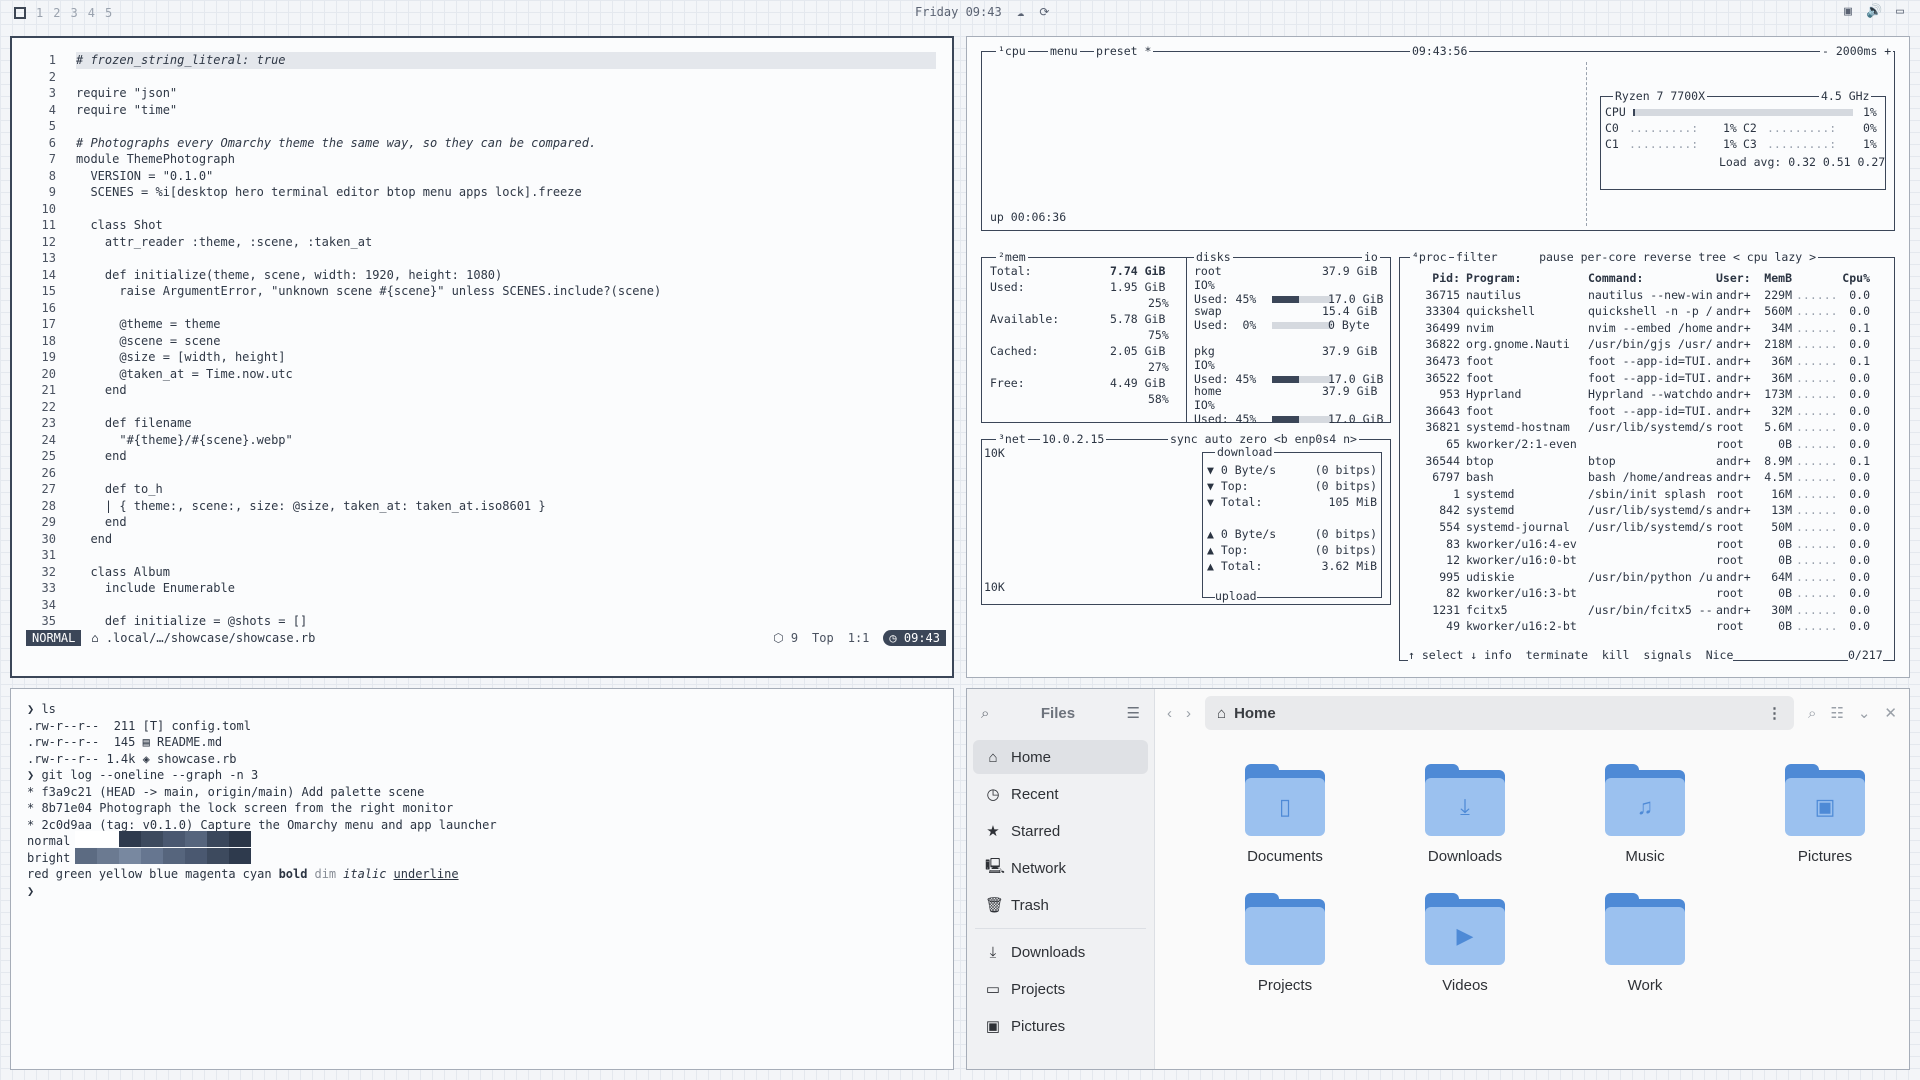  What do you see at coordinates (1642, 593) in the screenshot?
I see `process-row: 82 kworker/u16:3-bt root 0B....... 0.0` at bounding box center [1642, 593].